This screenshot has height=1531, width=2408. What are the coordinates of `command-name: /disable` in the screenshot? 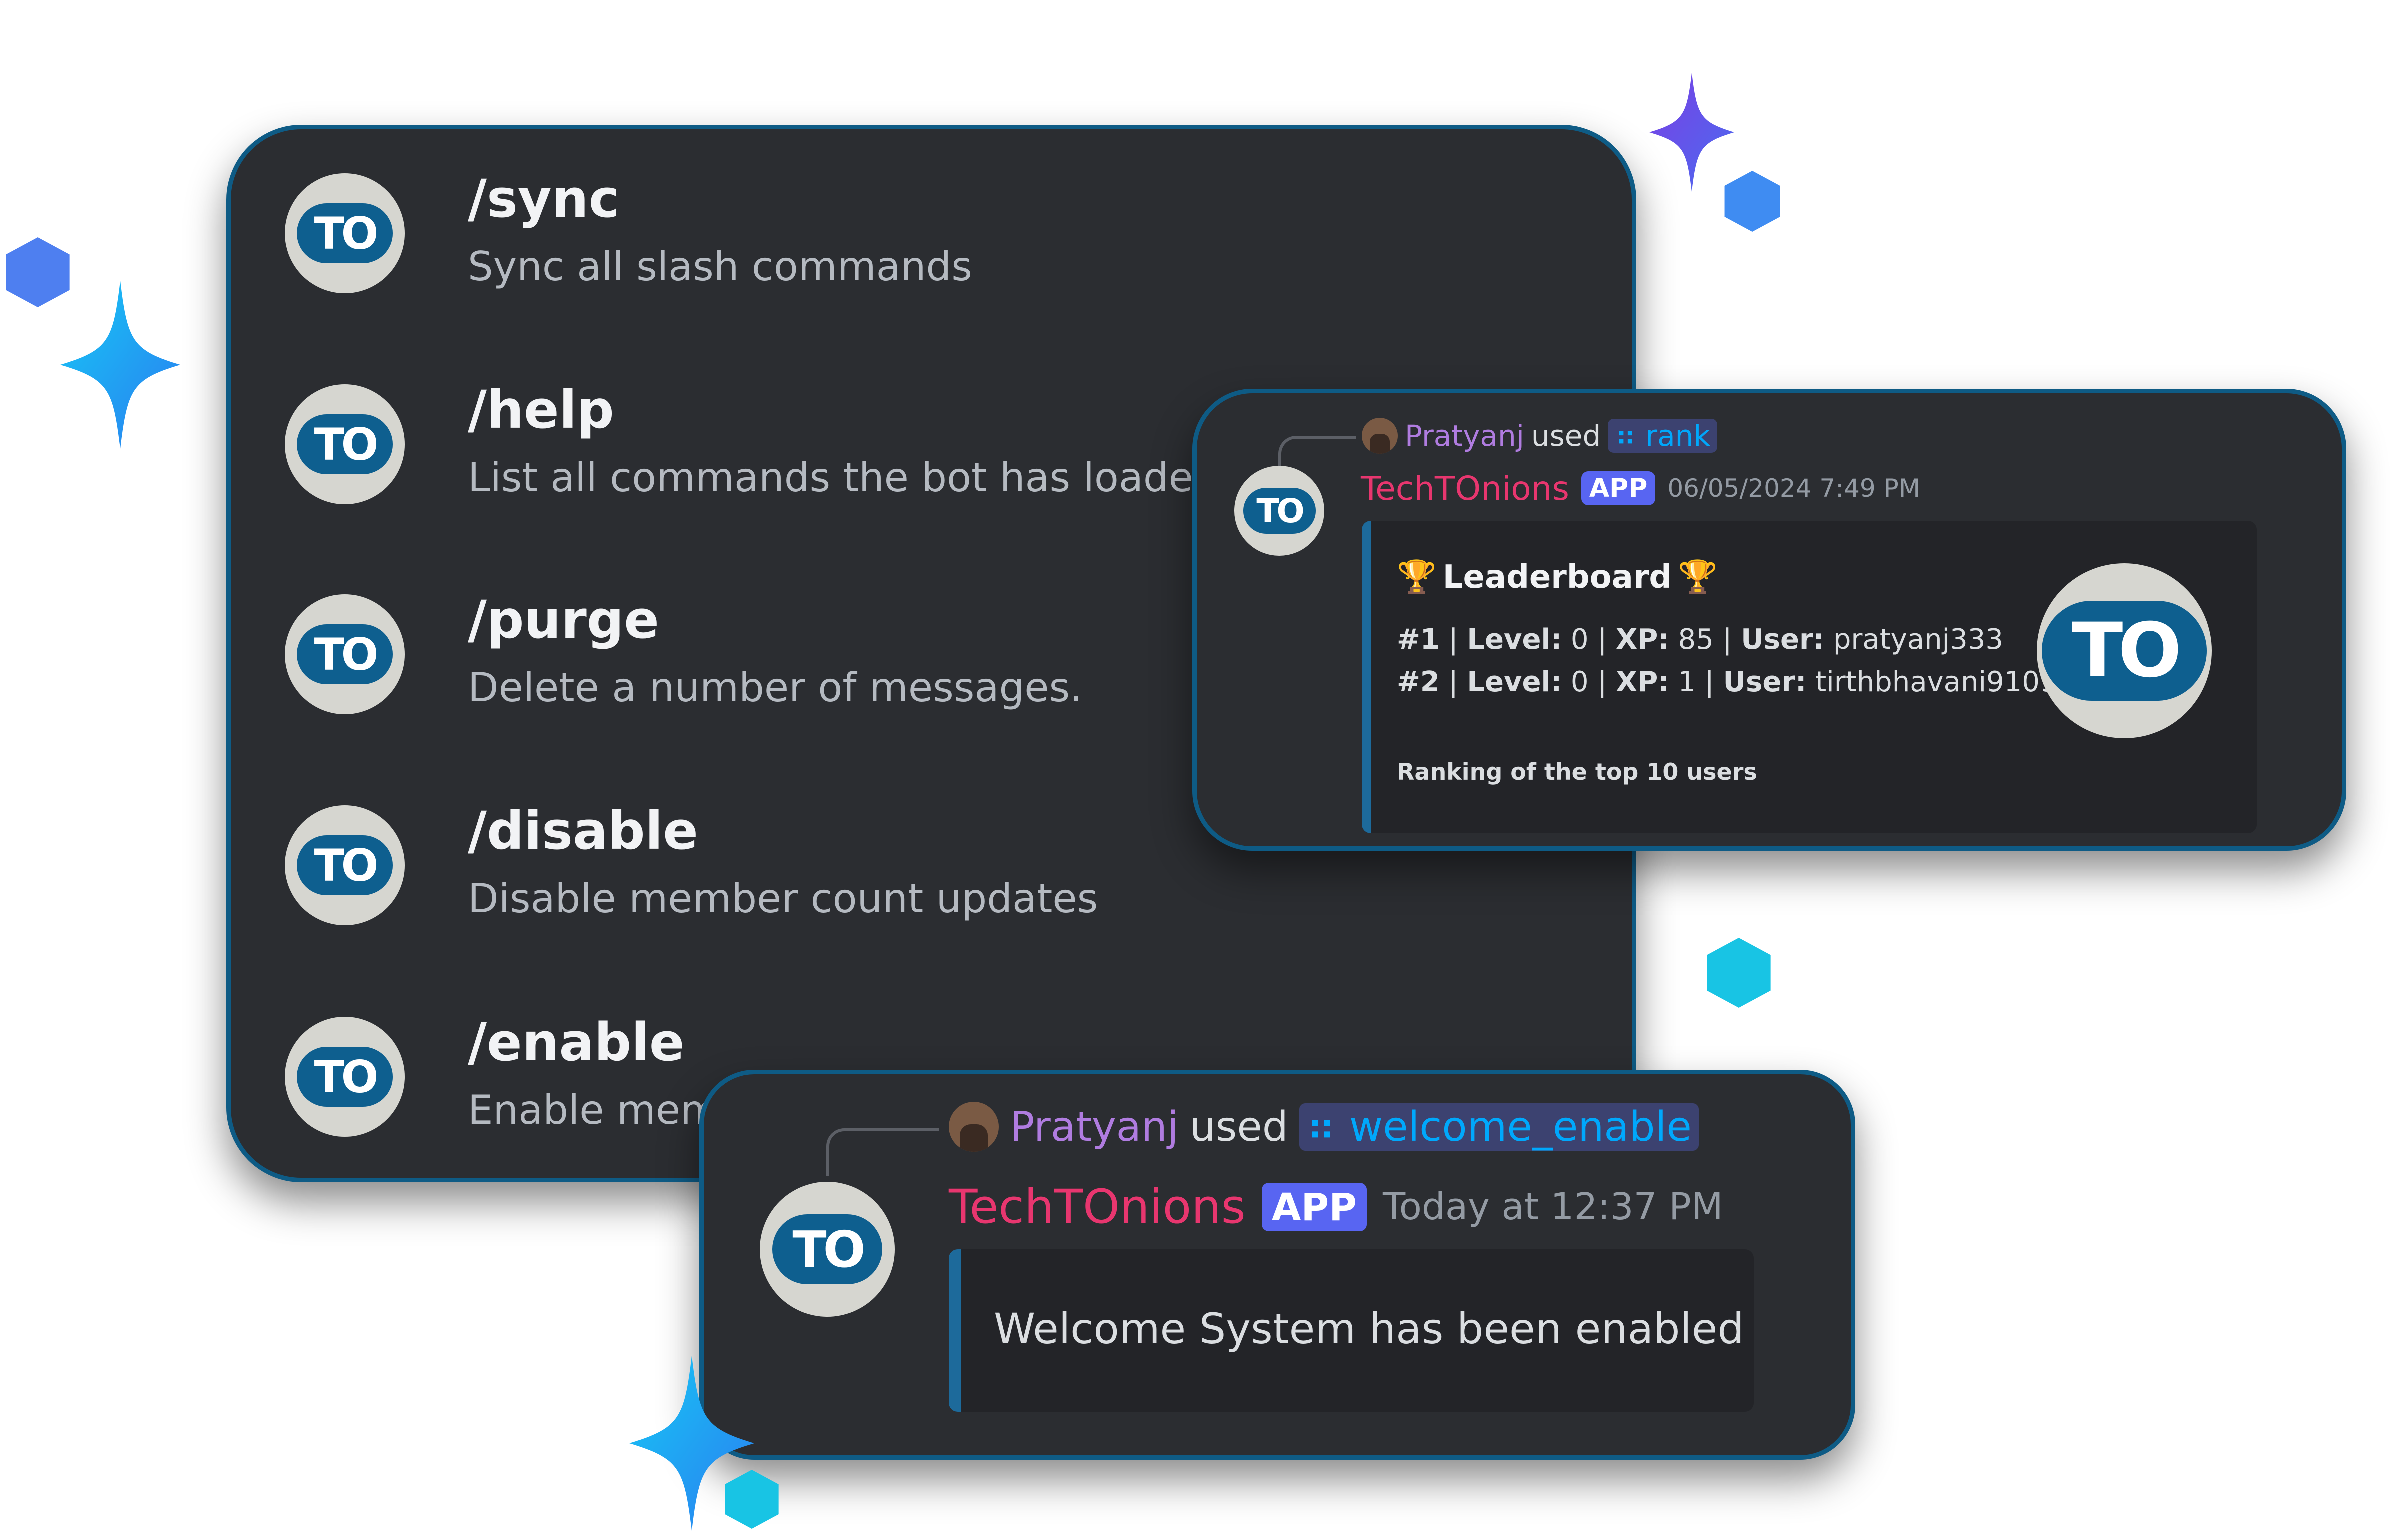 It's located at (583, 831).